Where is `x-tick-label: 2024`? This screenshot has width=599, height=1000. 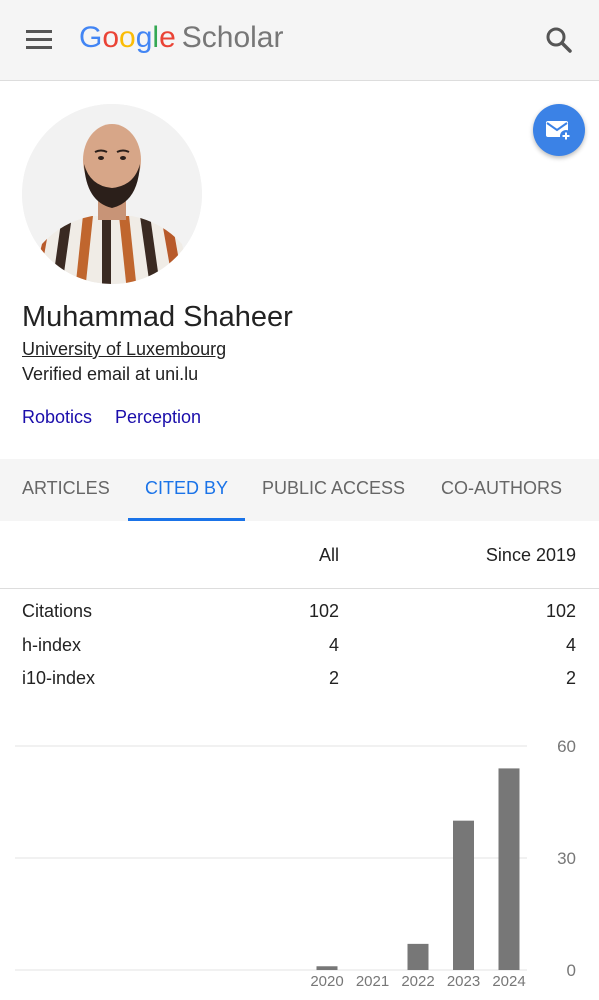 x-tick-label: 2024 is located at coordinates (508, 981).